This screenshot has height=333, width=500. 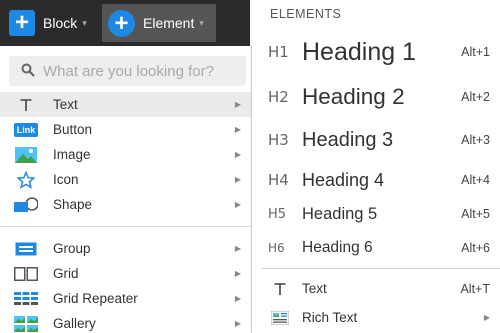 I want to click on shortcut-label: Alt+4, so click(x=475, y=180).